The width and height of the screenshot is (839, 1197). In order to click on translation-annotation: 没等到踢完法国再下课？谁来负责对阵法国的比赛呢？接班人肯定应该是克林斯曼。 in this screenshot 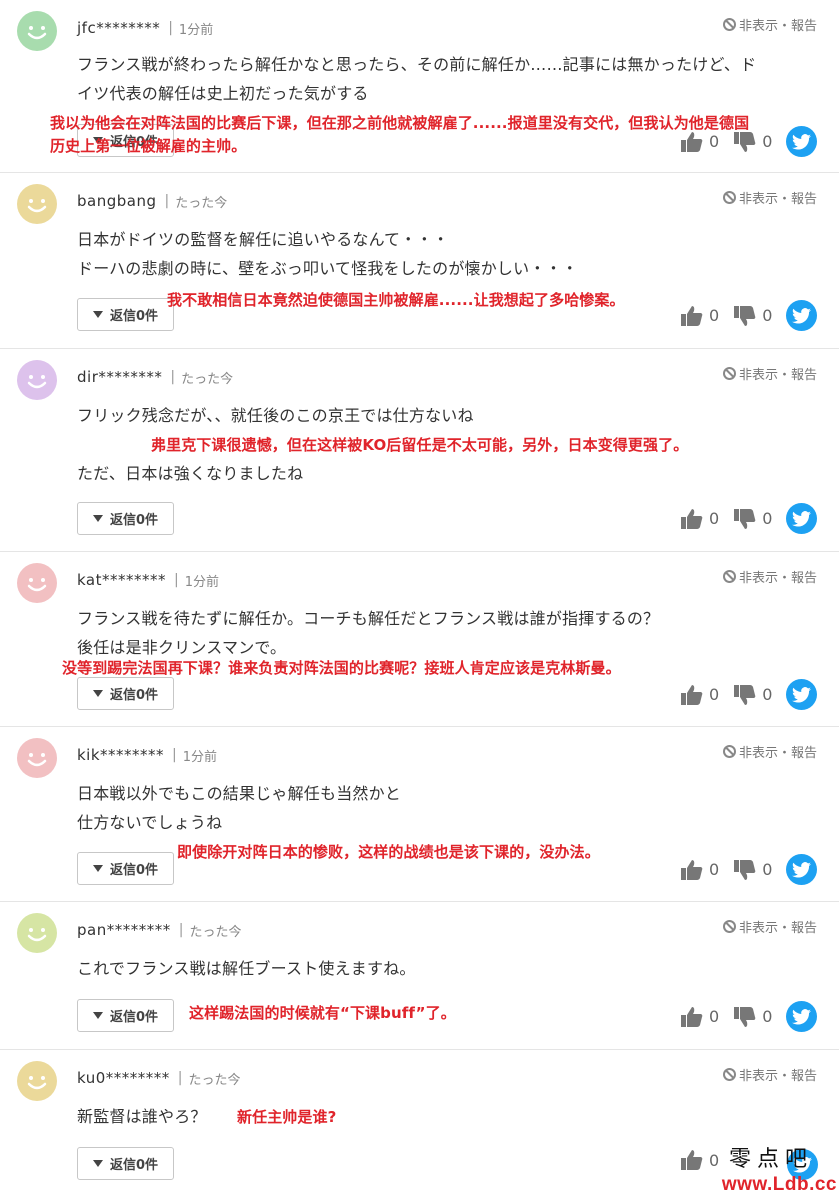, I will do `click(341, 668)`.